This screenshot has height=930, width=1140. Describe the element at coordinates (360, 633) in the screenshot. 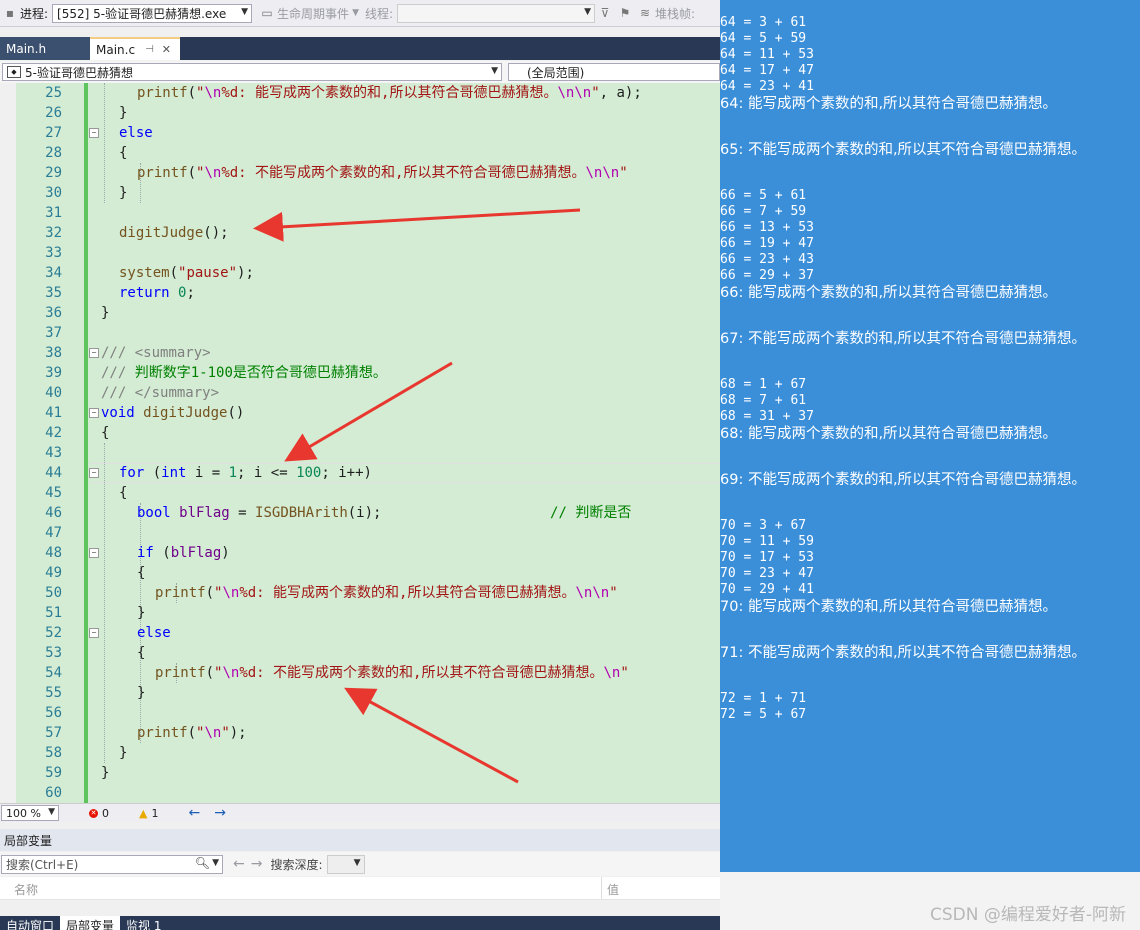

I see `code-line: 52 − else` at that location.